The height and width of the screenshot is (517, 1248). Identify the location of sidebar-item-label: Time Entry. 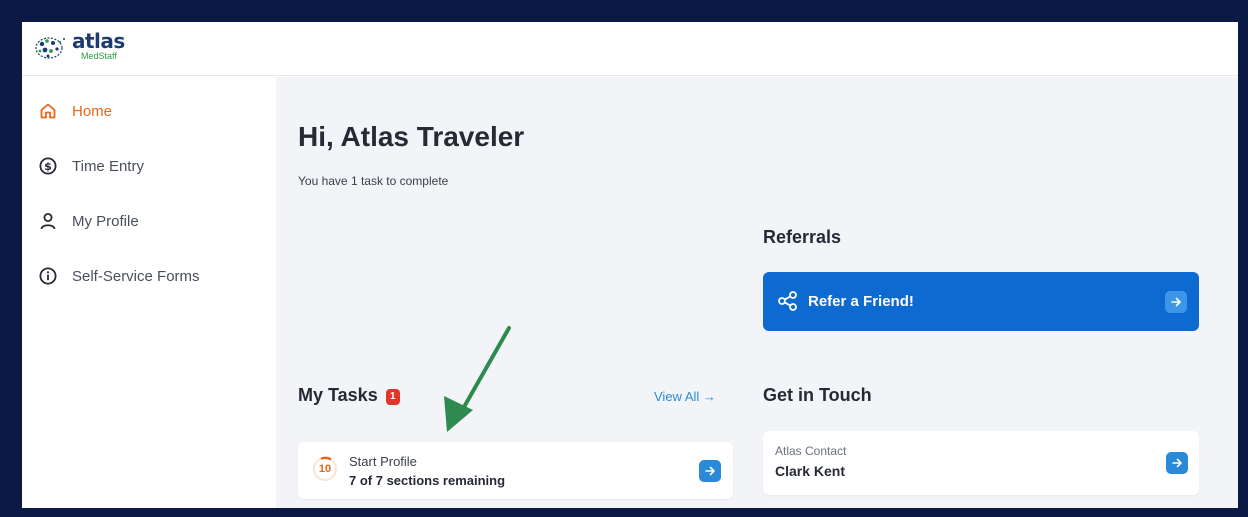
(108, 166).